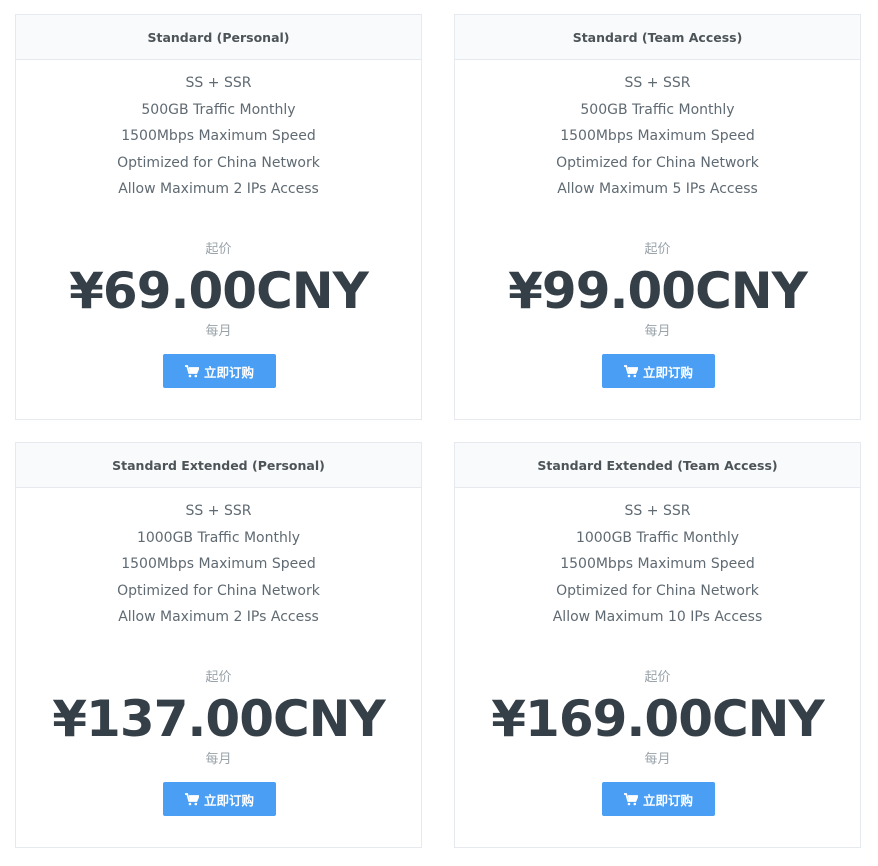  I want to click on price-amount: ¥69.00CNY, so click(219, 291).